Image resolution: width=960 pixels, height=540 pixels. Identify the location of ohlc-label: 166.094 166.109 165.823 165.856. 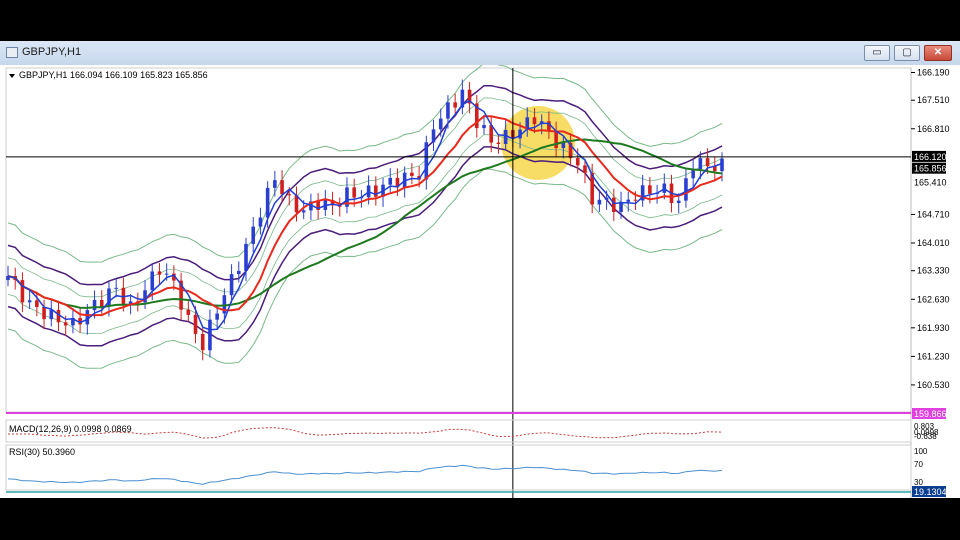
(139, 75).